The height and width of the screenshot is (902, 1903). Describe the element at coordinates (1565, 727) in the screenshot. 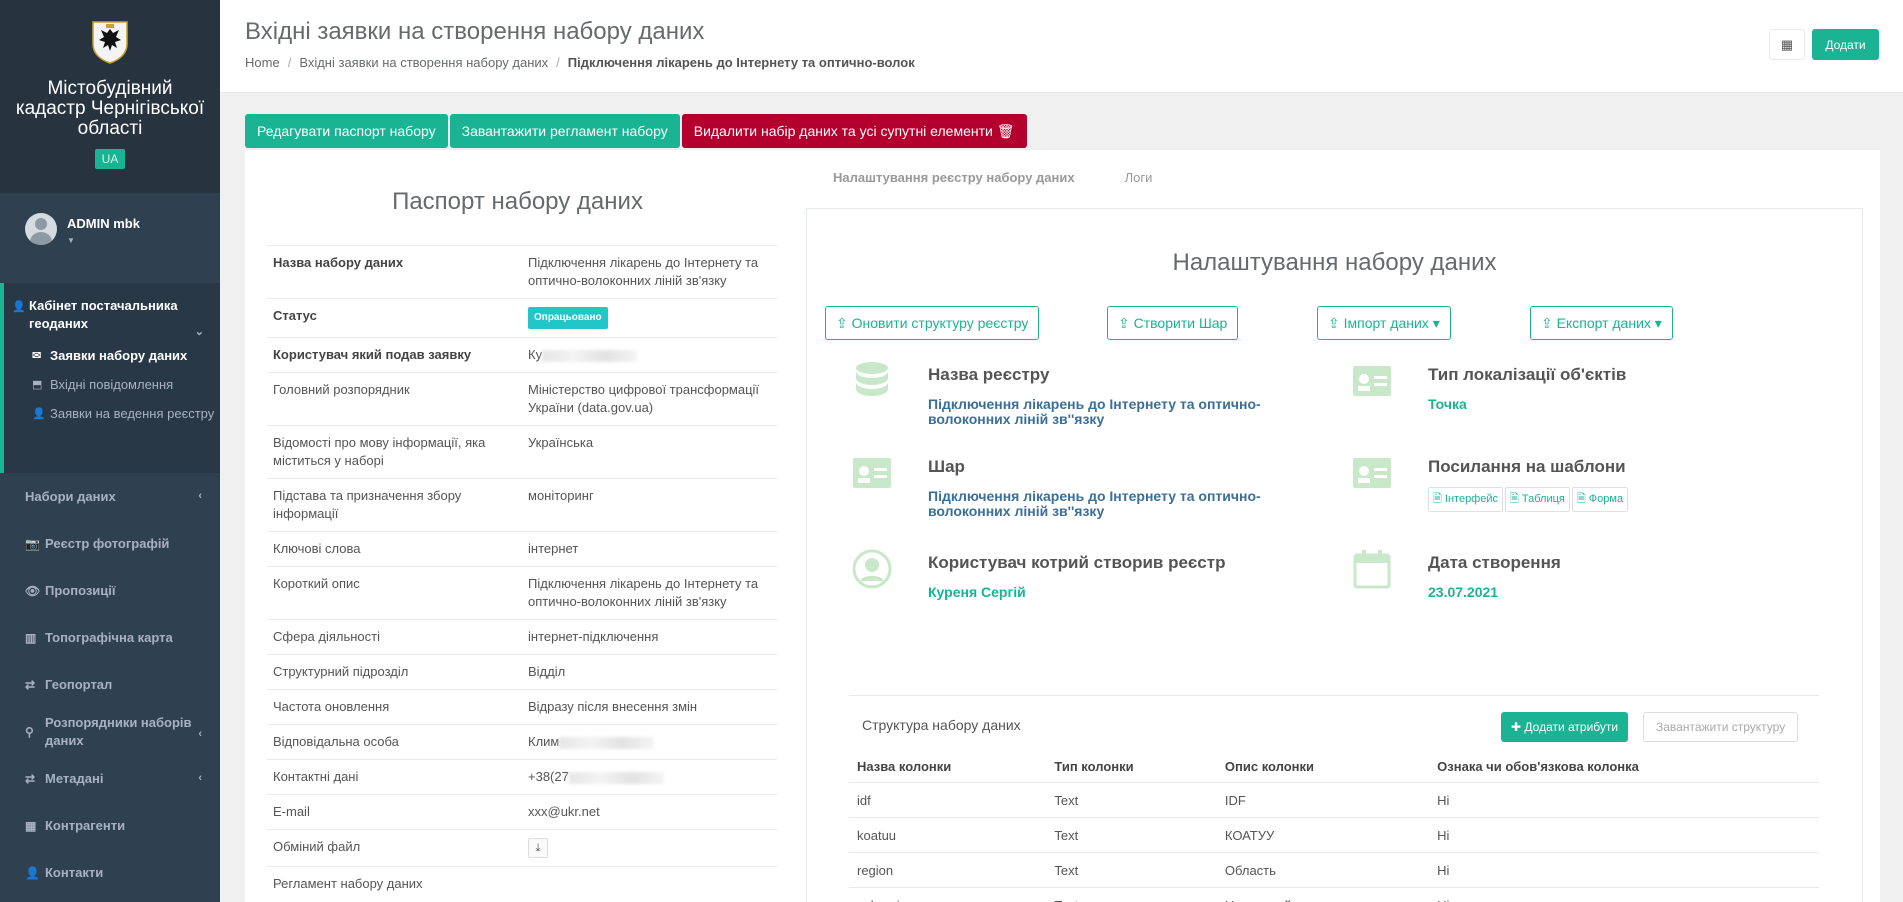

I see `add-attributes-button: ✚ Додати атрибути` at that location.